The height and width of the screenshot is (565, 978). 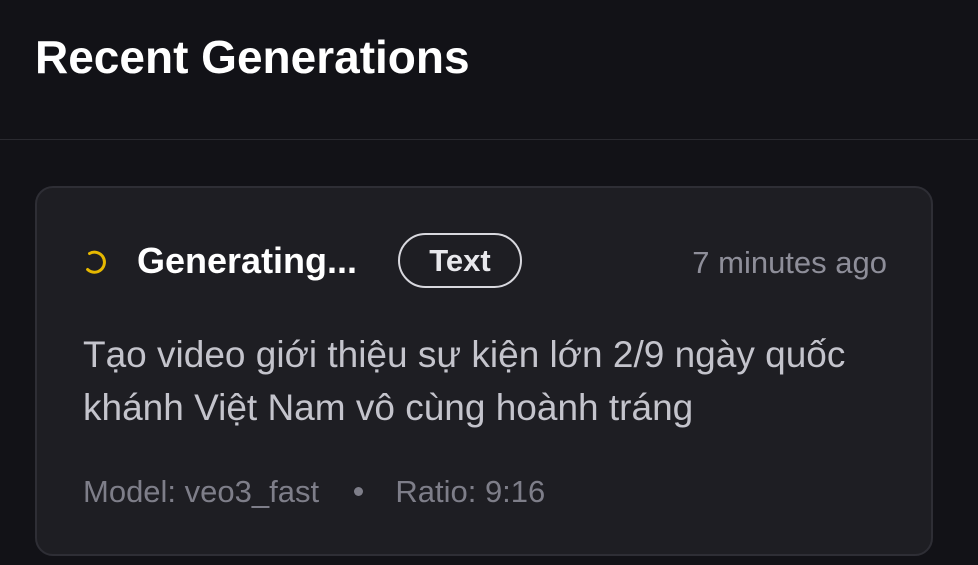 What do you see at coordinates (252, 57) in the screenshot?
I see `page-title: Recent Generations` at bounding box center [252, 57].